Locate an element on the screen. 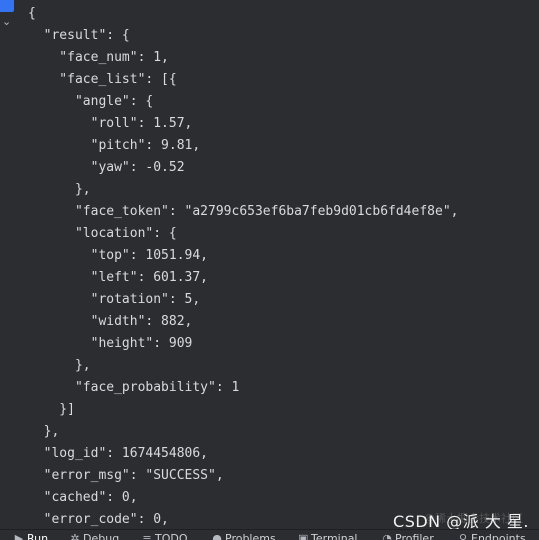  terminal-icon: ▣ is located at coordinates (303, 536).